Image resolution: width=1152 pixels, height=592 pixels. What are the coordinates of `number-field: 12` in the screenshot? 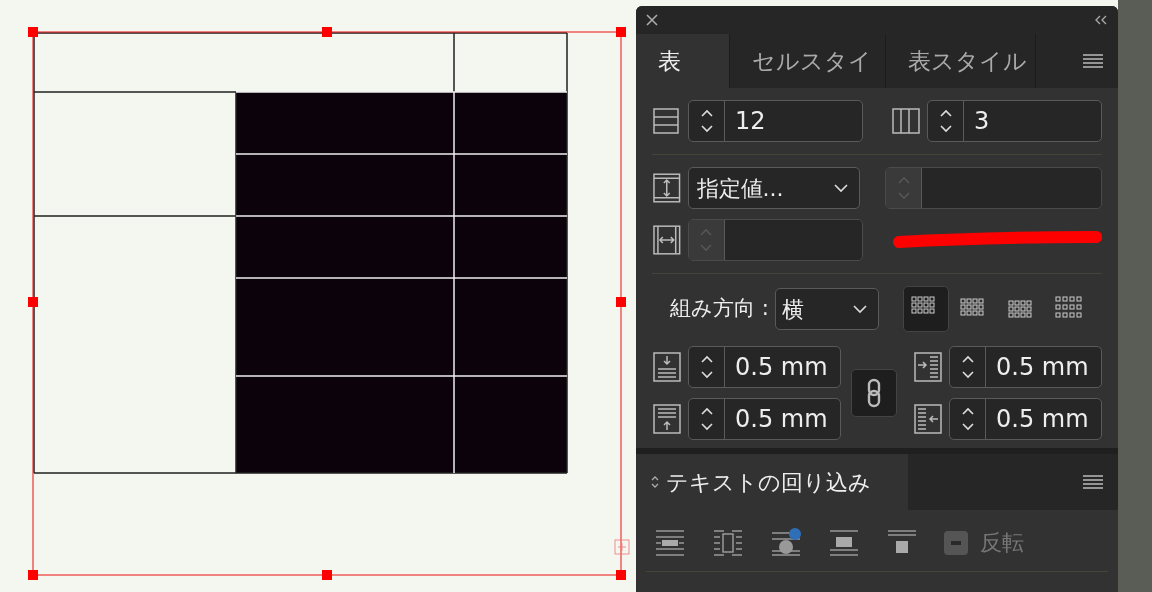 It's located at (775, 121).